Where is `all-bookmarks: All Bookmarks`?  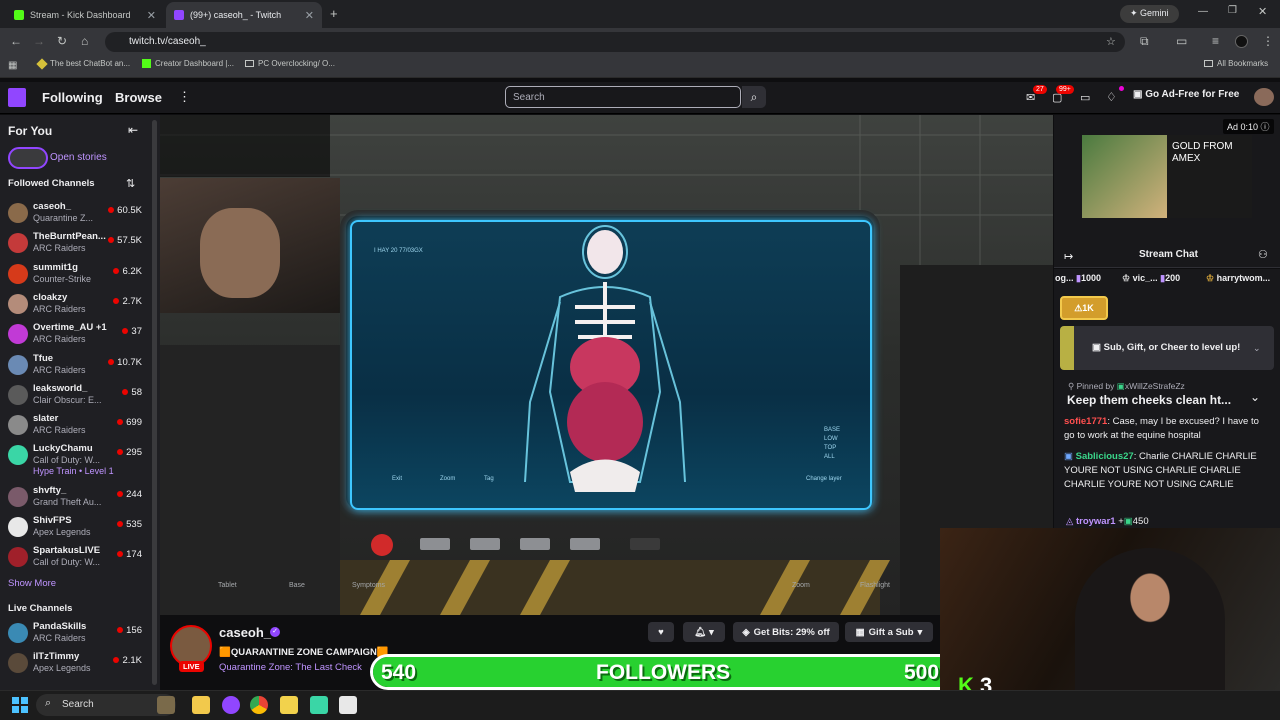
all-bookmarks: All Bookmarks is located at coordinates (1236, 63).